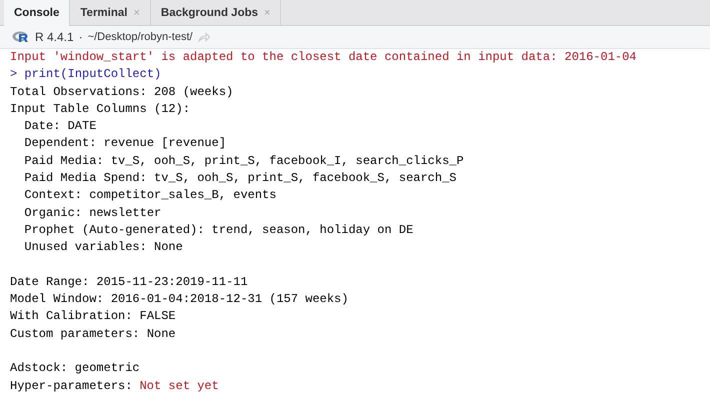  I want to click on console-output: With Calibration: FALSE, so click(93, 317).